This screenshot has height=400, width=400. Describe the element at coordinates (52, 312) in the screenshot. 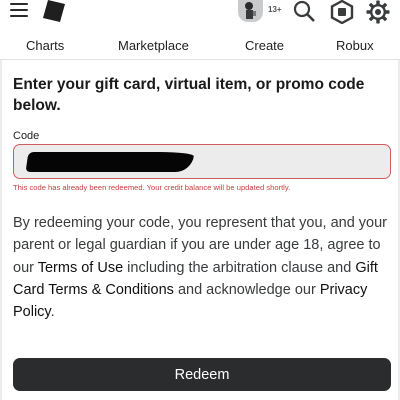

I see `notice-text: .` at that location.